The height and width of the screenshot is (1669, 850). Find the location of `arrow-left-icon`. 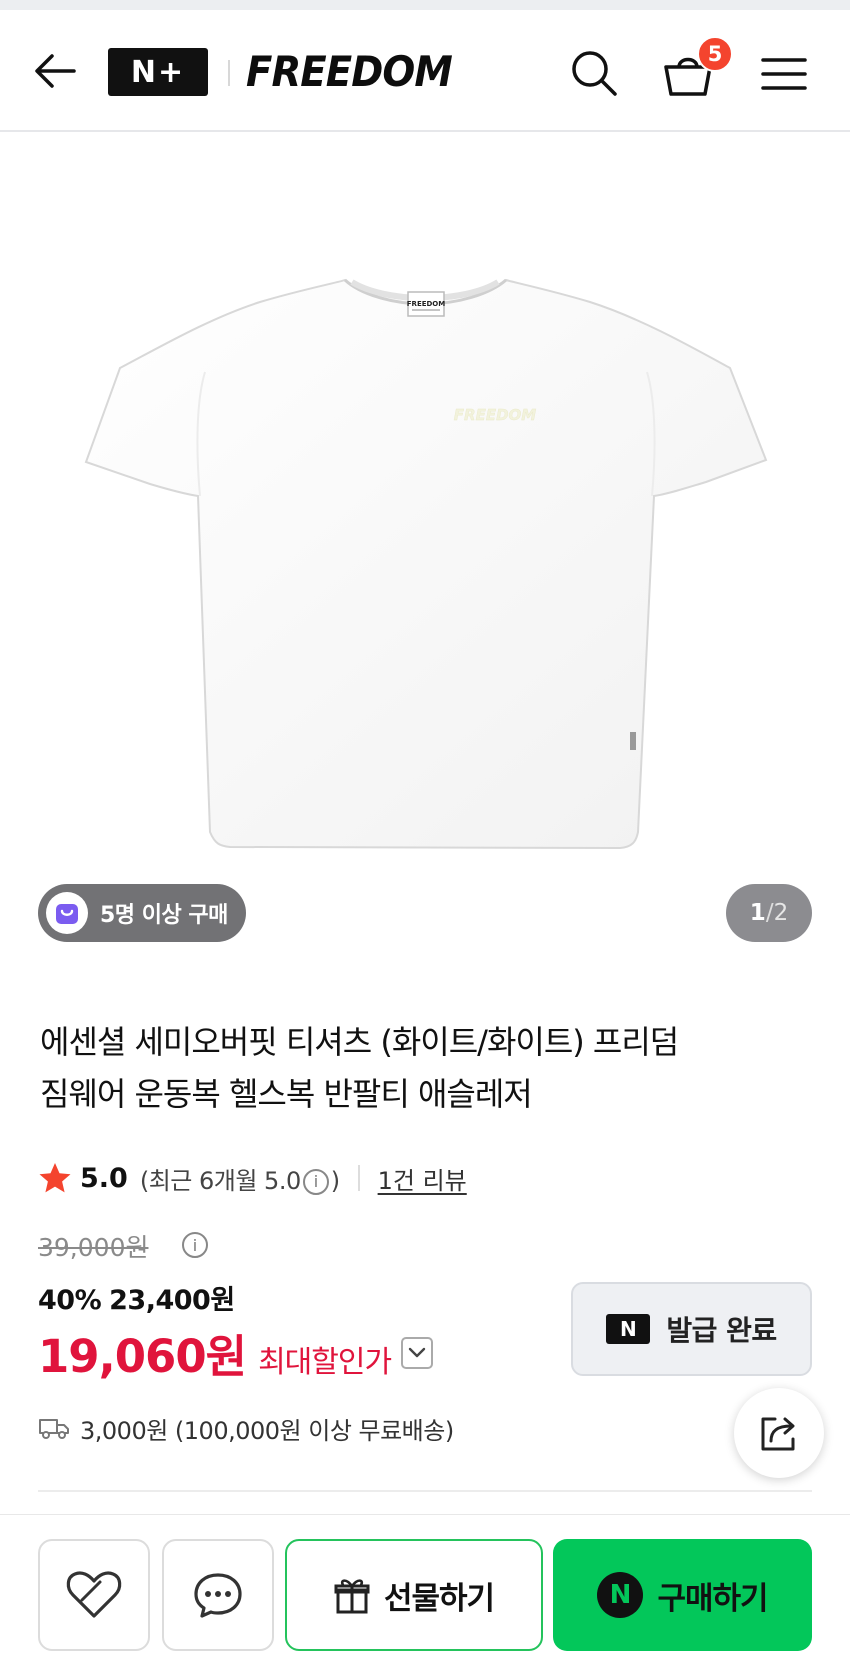

arrow-left-icon is located at coordinates (55, 71).